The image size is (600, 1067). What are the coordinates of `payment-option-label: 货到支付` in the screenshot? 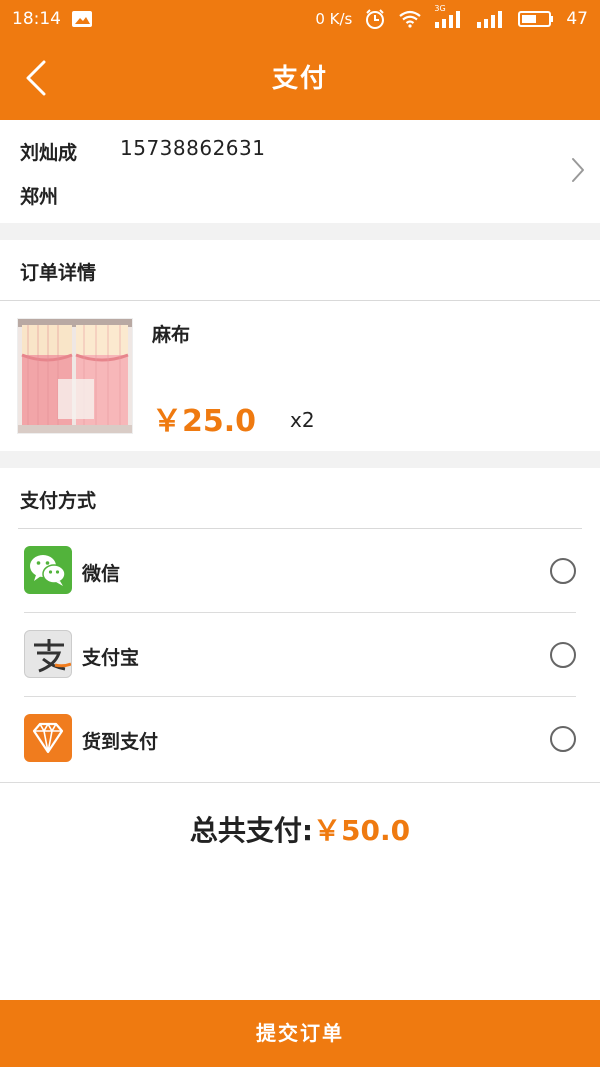 It's located at (120, 742).